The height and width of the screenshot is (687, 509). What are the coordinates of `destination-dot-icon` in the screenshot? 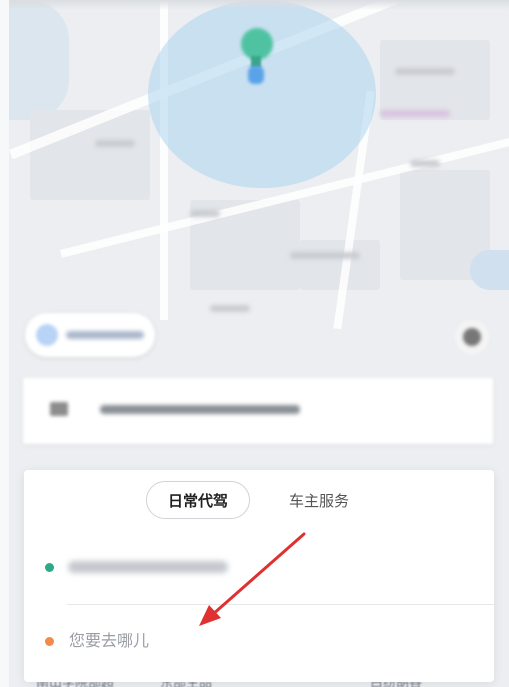 It's located at (49, 641).